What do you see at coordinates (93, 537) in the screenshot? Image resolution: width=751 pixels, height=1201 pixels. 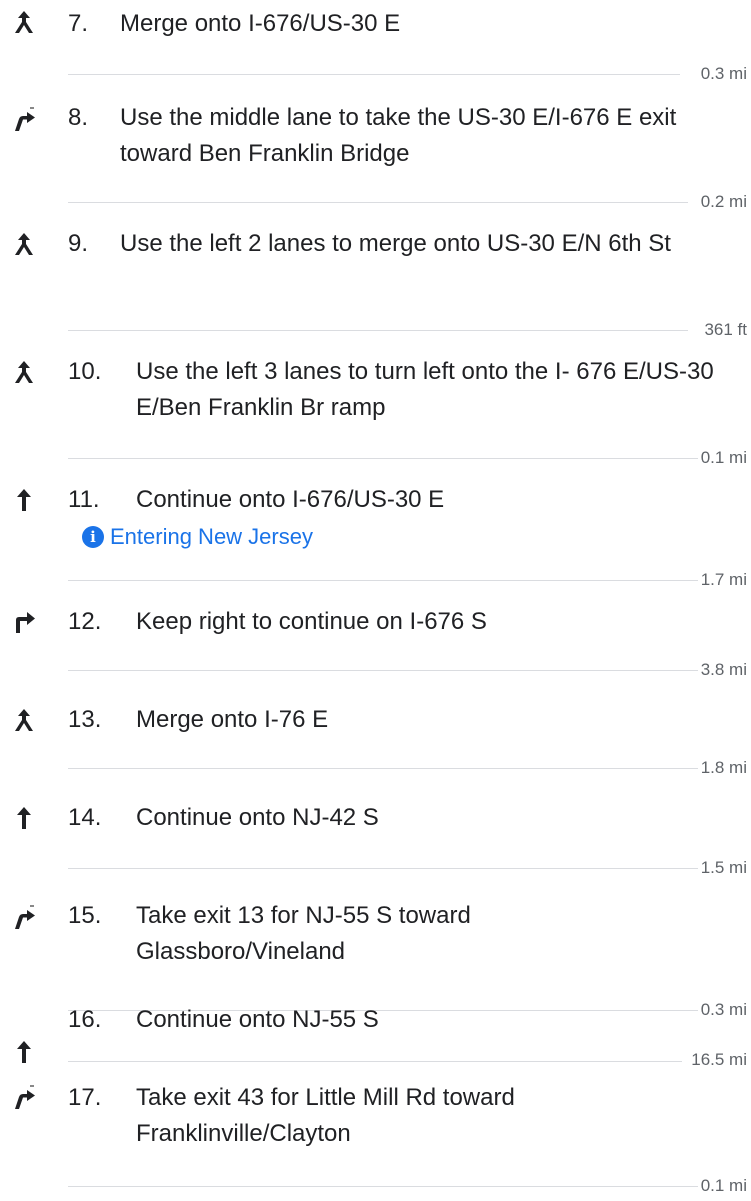 I see `info-icon: i` at bounding box center [93, 537].